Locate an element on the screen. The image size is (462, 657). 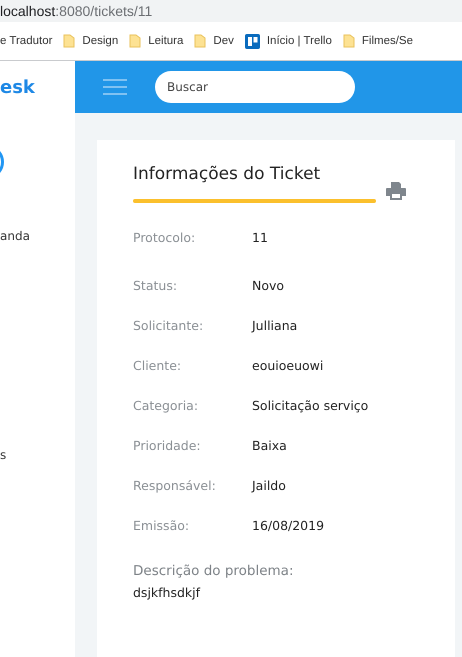
field-value: 16/08/2019 is located at coordinates (288, 525).